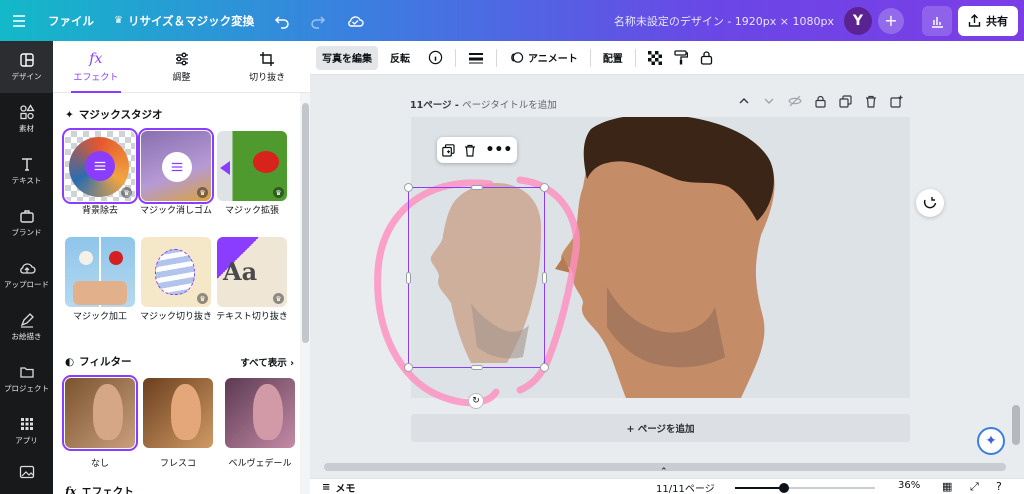 Image resolution: width=1024 pixels, height=494 pixels. What do you see at coordinates (476, 58) in the screenshot?
I see `border-style-button` at bounding box center [476, 58].